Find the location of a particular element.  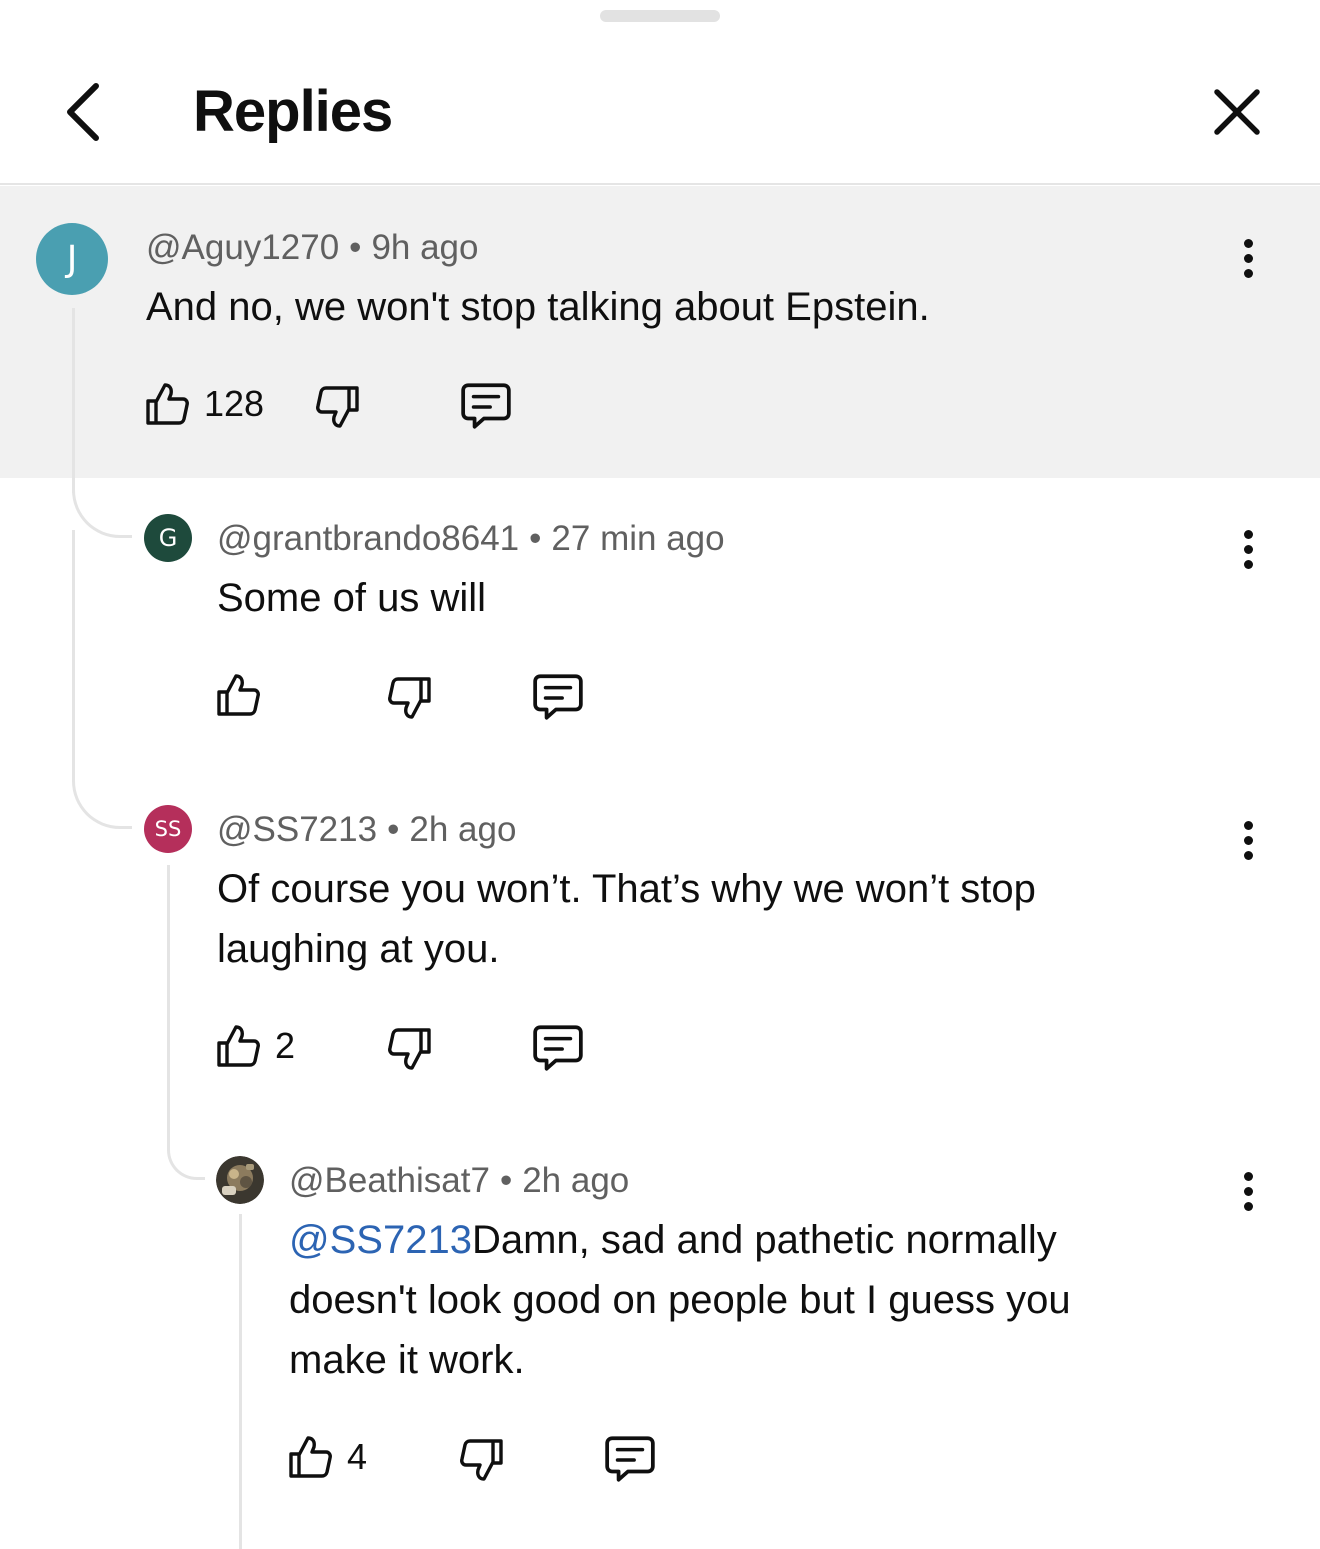

chevron-left-icon is located at coordinates (83, 112).